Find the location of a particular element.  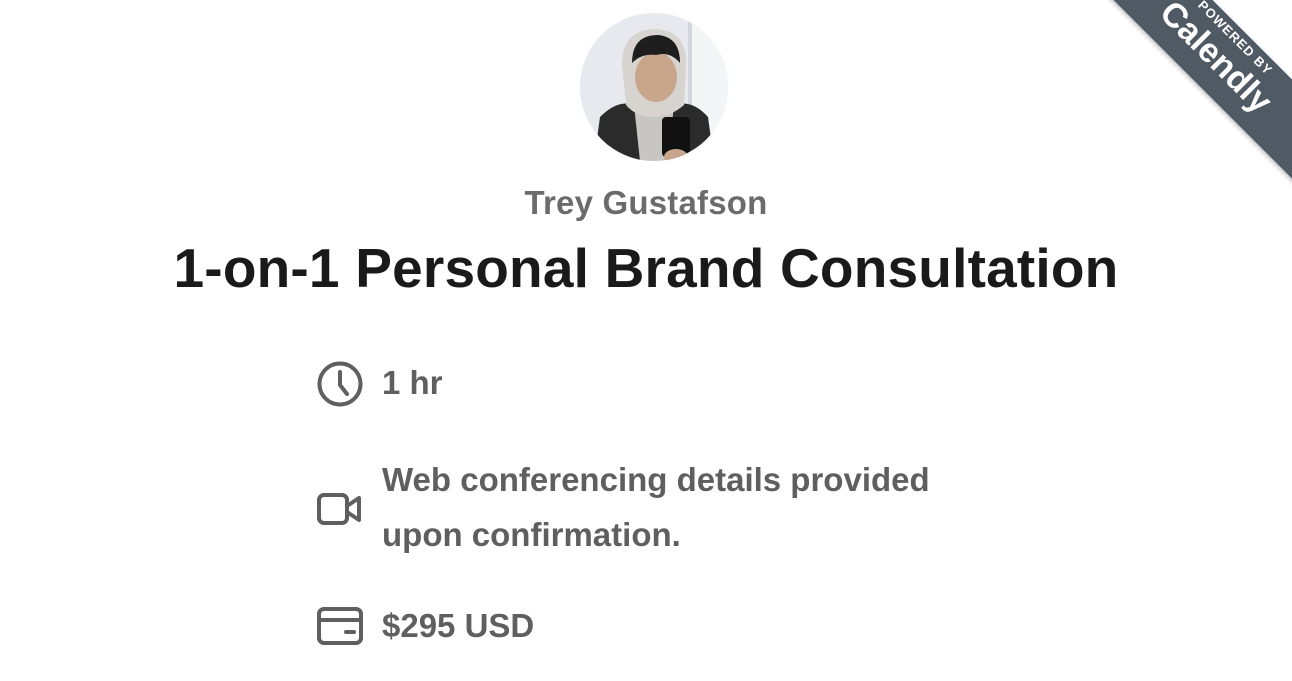

powered-by-calendly-badge: POWERED BY Calendly is located at coordinates (1182, 100).